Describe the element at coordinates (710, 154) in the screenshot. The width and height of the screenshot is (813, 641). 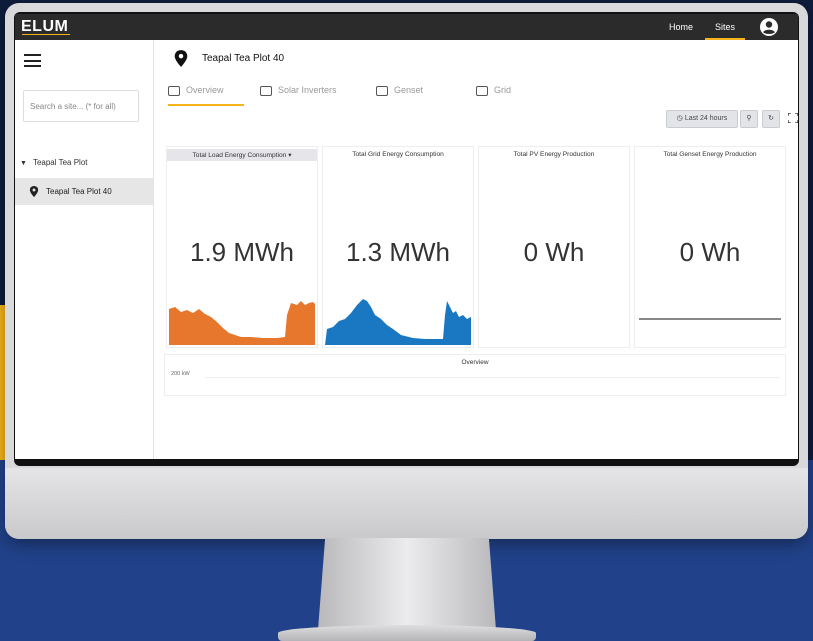
I see `card-title: Total Genset Energy Production` at that location.